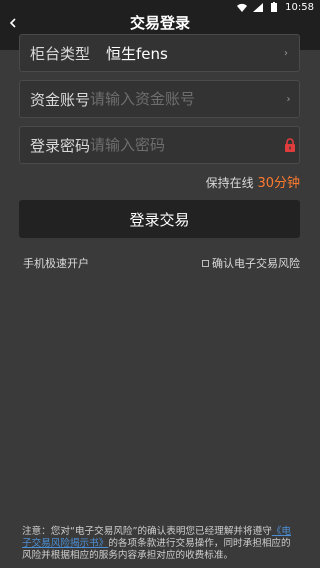 This screenshot has width=320, height=568. What do you see at coordinates (242, 7) in the screenshot?
I see `wifi-icon` at bounding box center [242, 7].